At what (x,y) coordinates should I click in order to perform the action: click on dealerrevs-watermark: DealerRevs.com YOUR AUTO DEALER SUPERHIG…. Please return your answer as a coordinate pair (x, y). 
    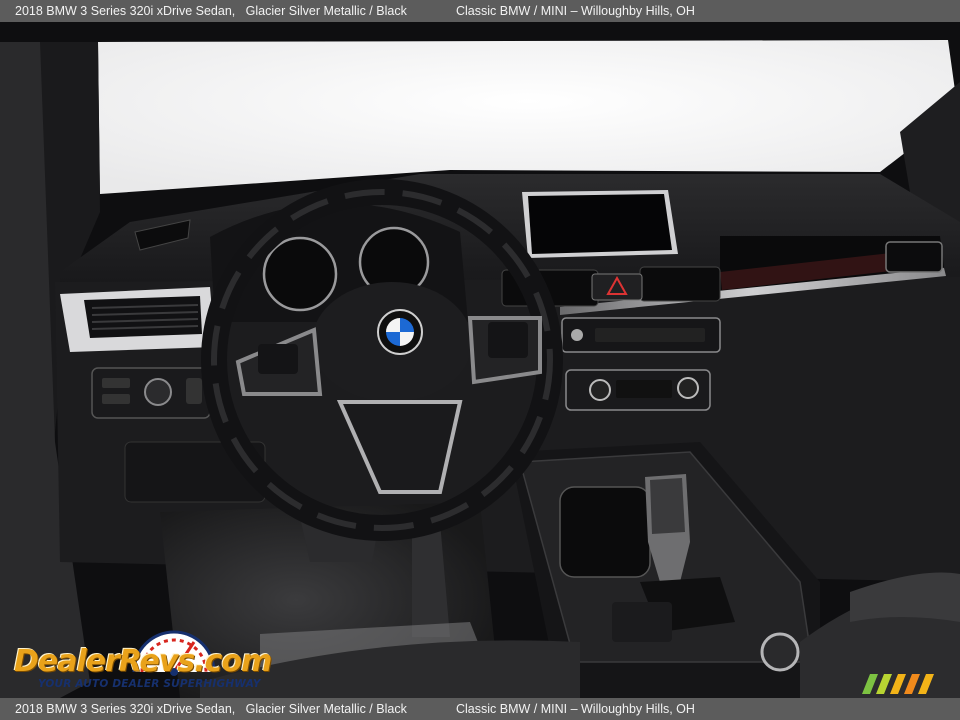
    Looking at the image, I should click on (142, 659).